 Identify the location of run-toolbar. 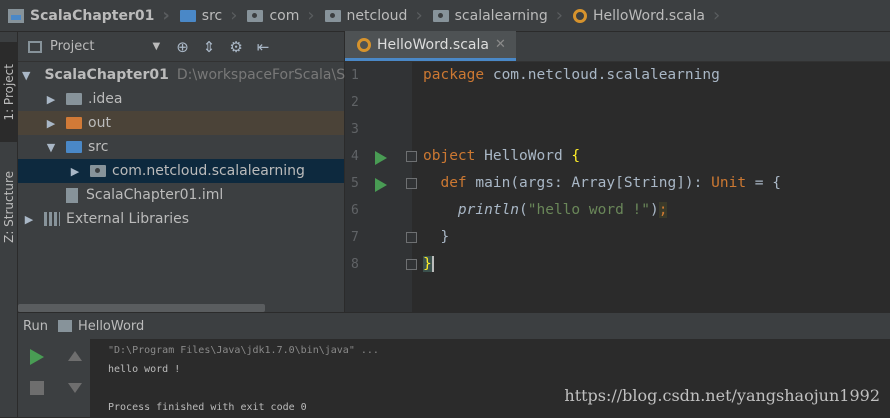
(54, 378).